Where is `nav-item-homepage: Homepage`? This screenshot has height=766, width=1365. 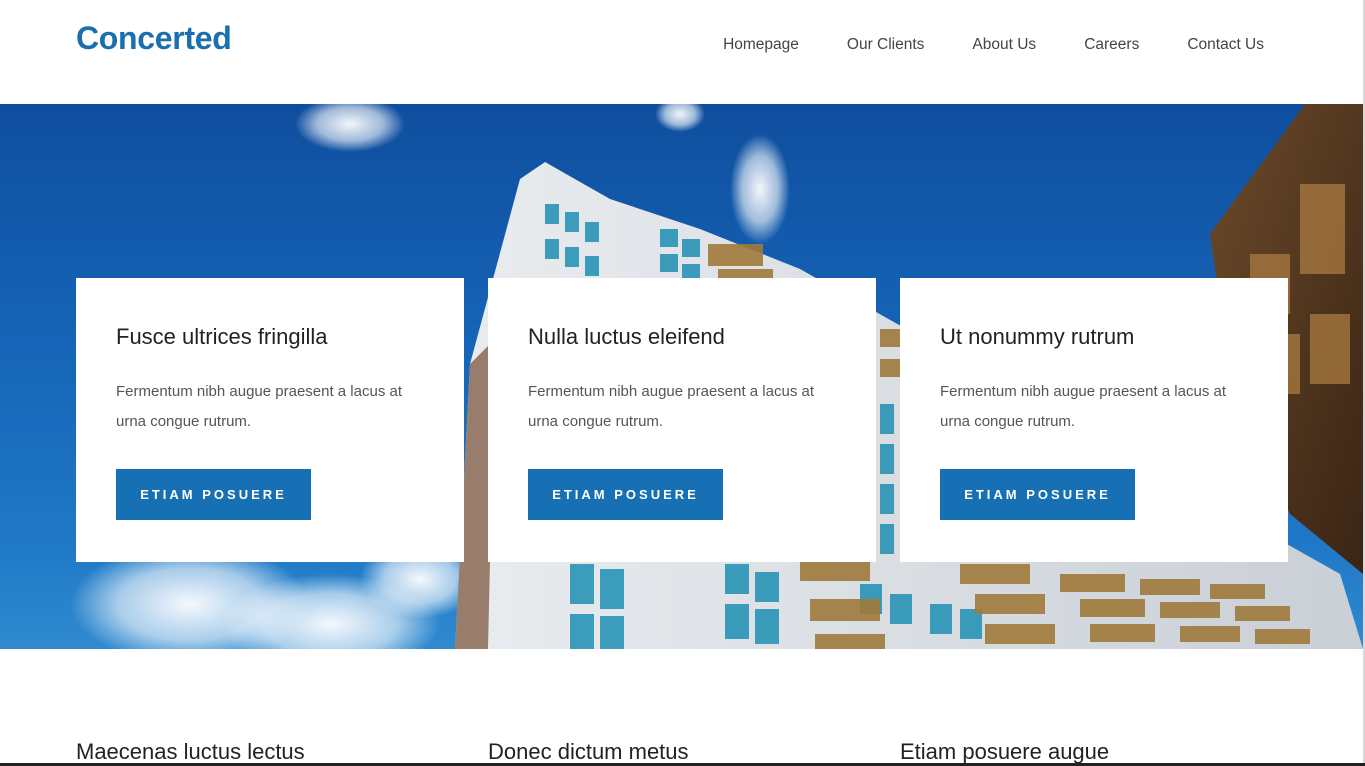
nav-item-homepage: Homepage is located at coordinates (761, 45).